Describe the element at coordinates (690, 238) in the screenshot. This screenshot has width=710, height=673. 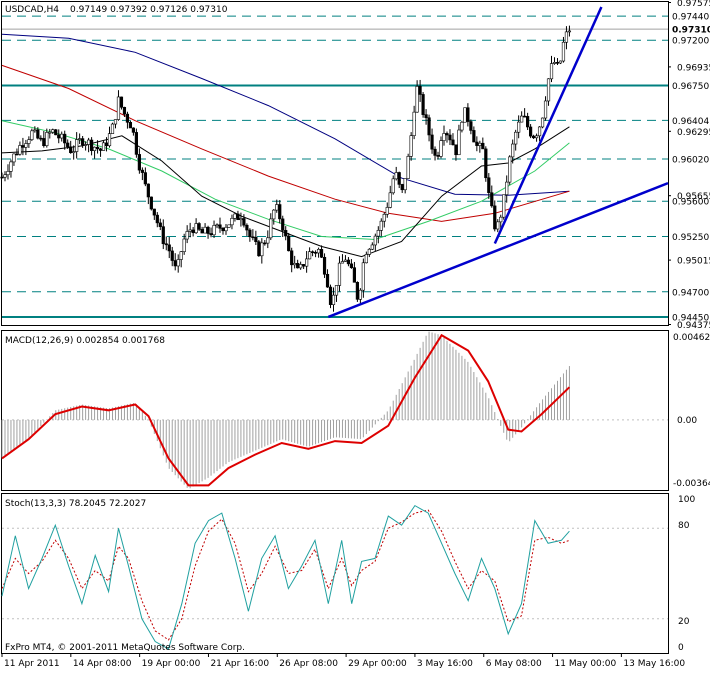
I see `level-label: 0.95250` at that location.